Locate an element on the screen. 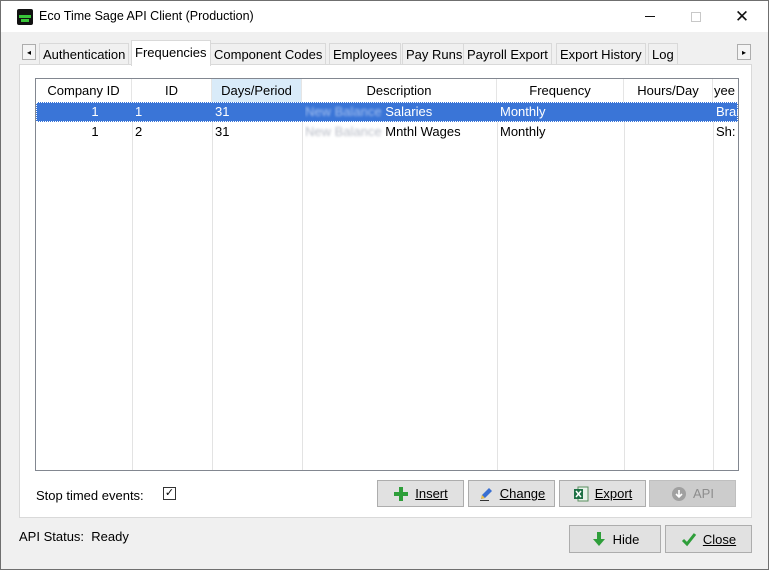  cell-employee: Sh: is located at coordinates (726, 131).